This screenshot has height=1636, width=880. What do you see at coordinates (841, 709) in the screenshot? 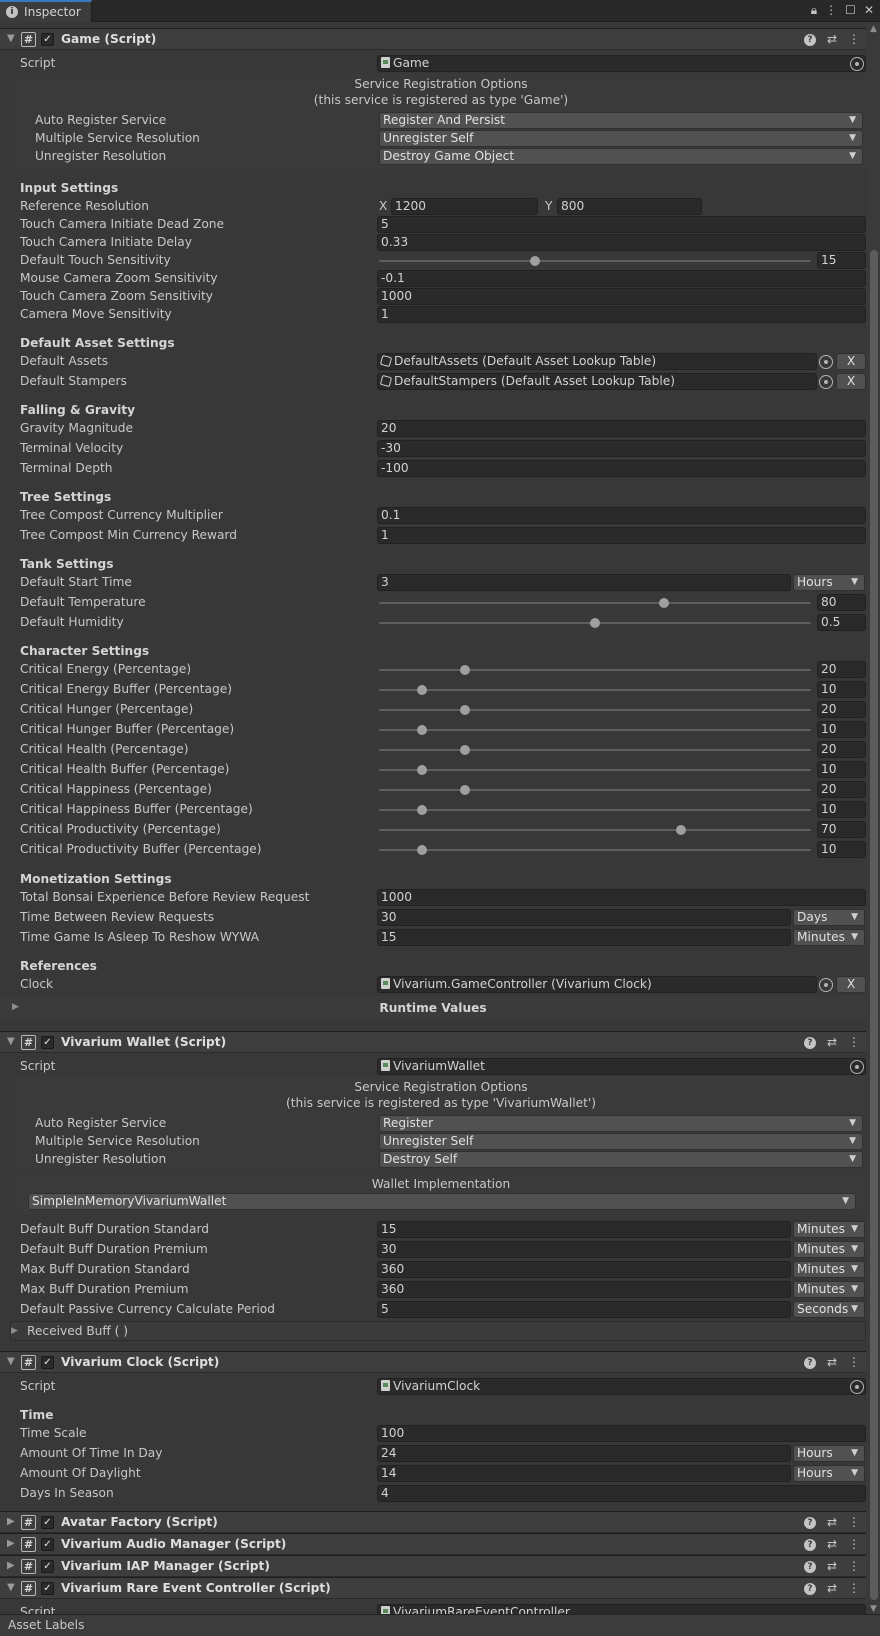
I see `critical-hunger-field: 20` at bounding box center [841, 709].